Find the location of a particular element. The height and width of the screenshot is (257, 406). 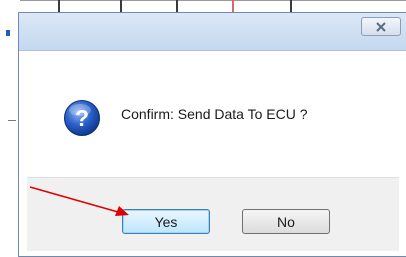

background-marker is located at coordinates (8, 33).